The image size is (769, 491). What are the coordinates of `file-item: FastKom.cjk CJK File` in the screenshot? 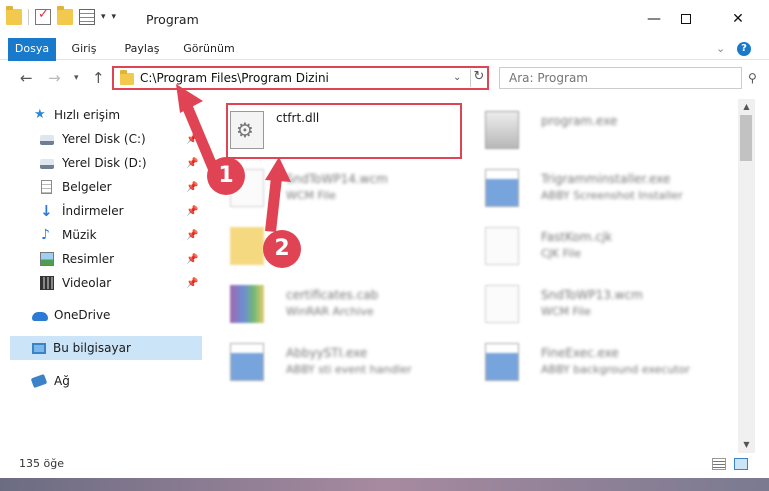 It's located at (591, 245).